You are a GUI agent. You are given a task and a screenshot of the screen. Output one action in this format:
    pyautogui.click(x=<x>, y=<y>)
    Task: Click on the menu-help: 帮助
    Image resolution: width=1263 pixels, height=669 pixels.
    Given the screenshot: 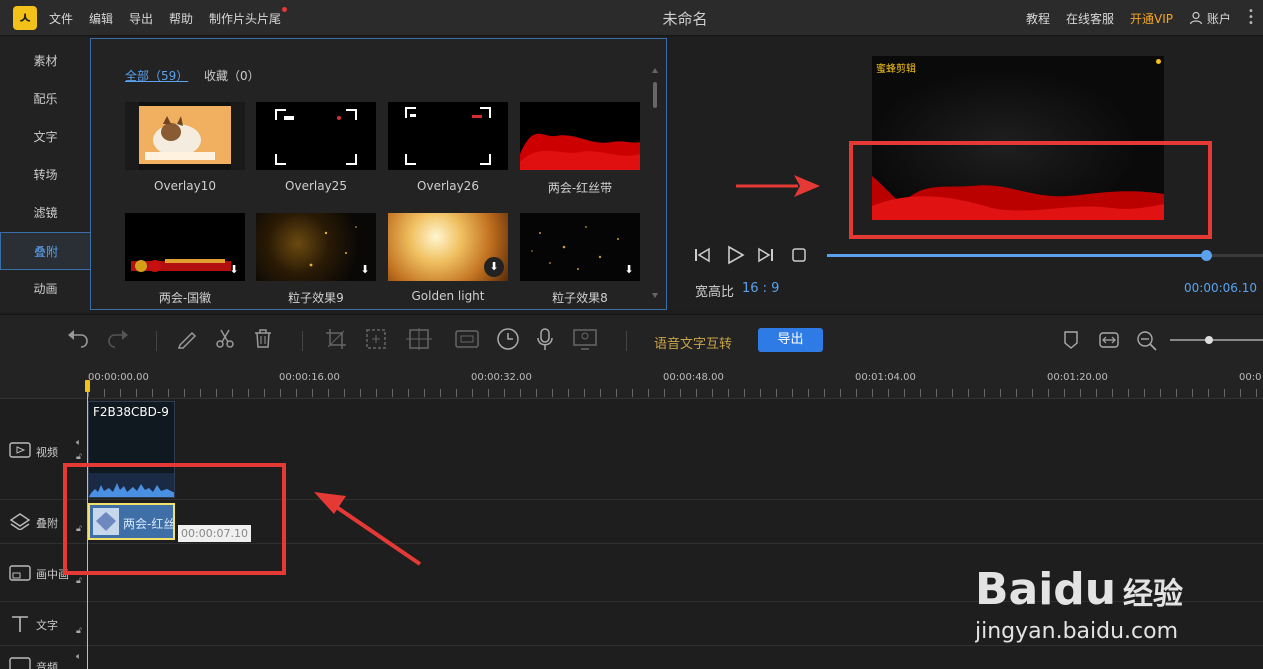 What is the action you would take?
    pyautogui.click(x=181, y=18)
    